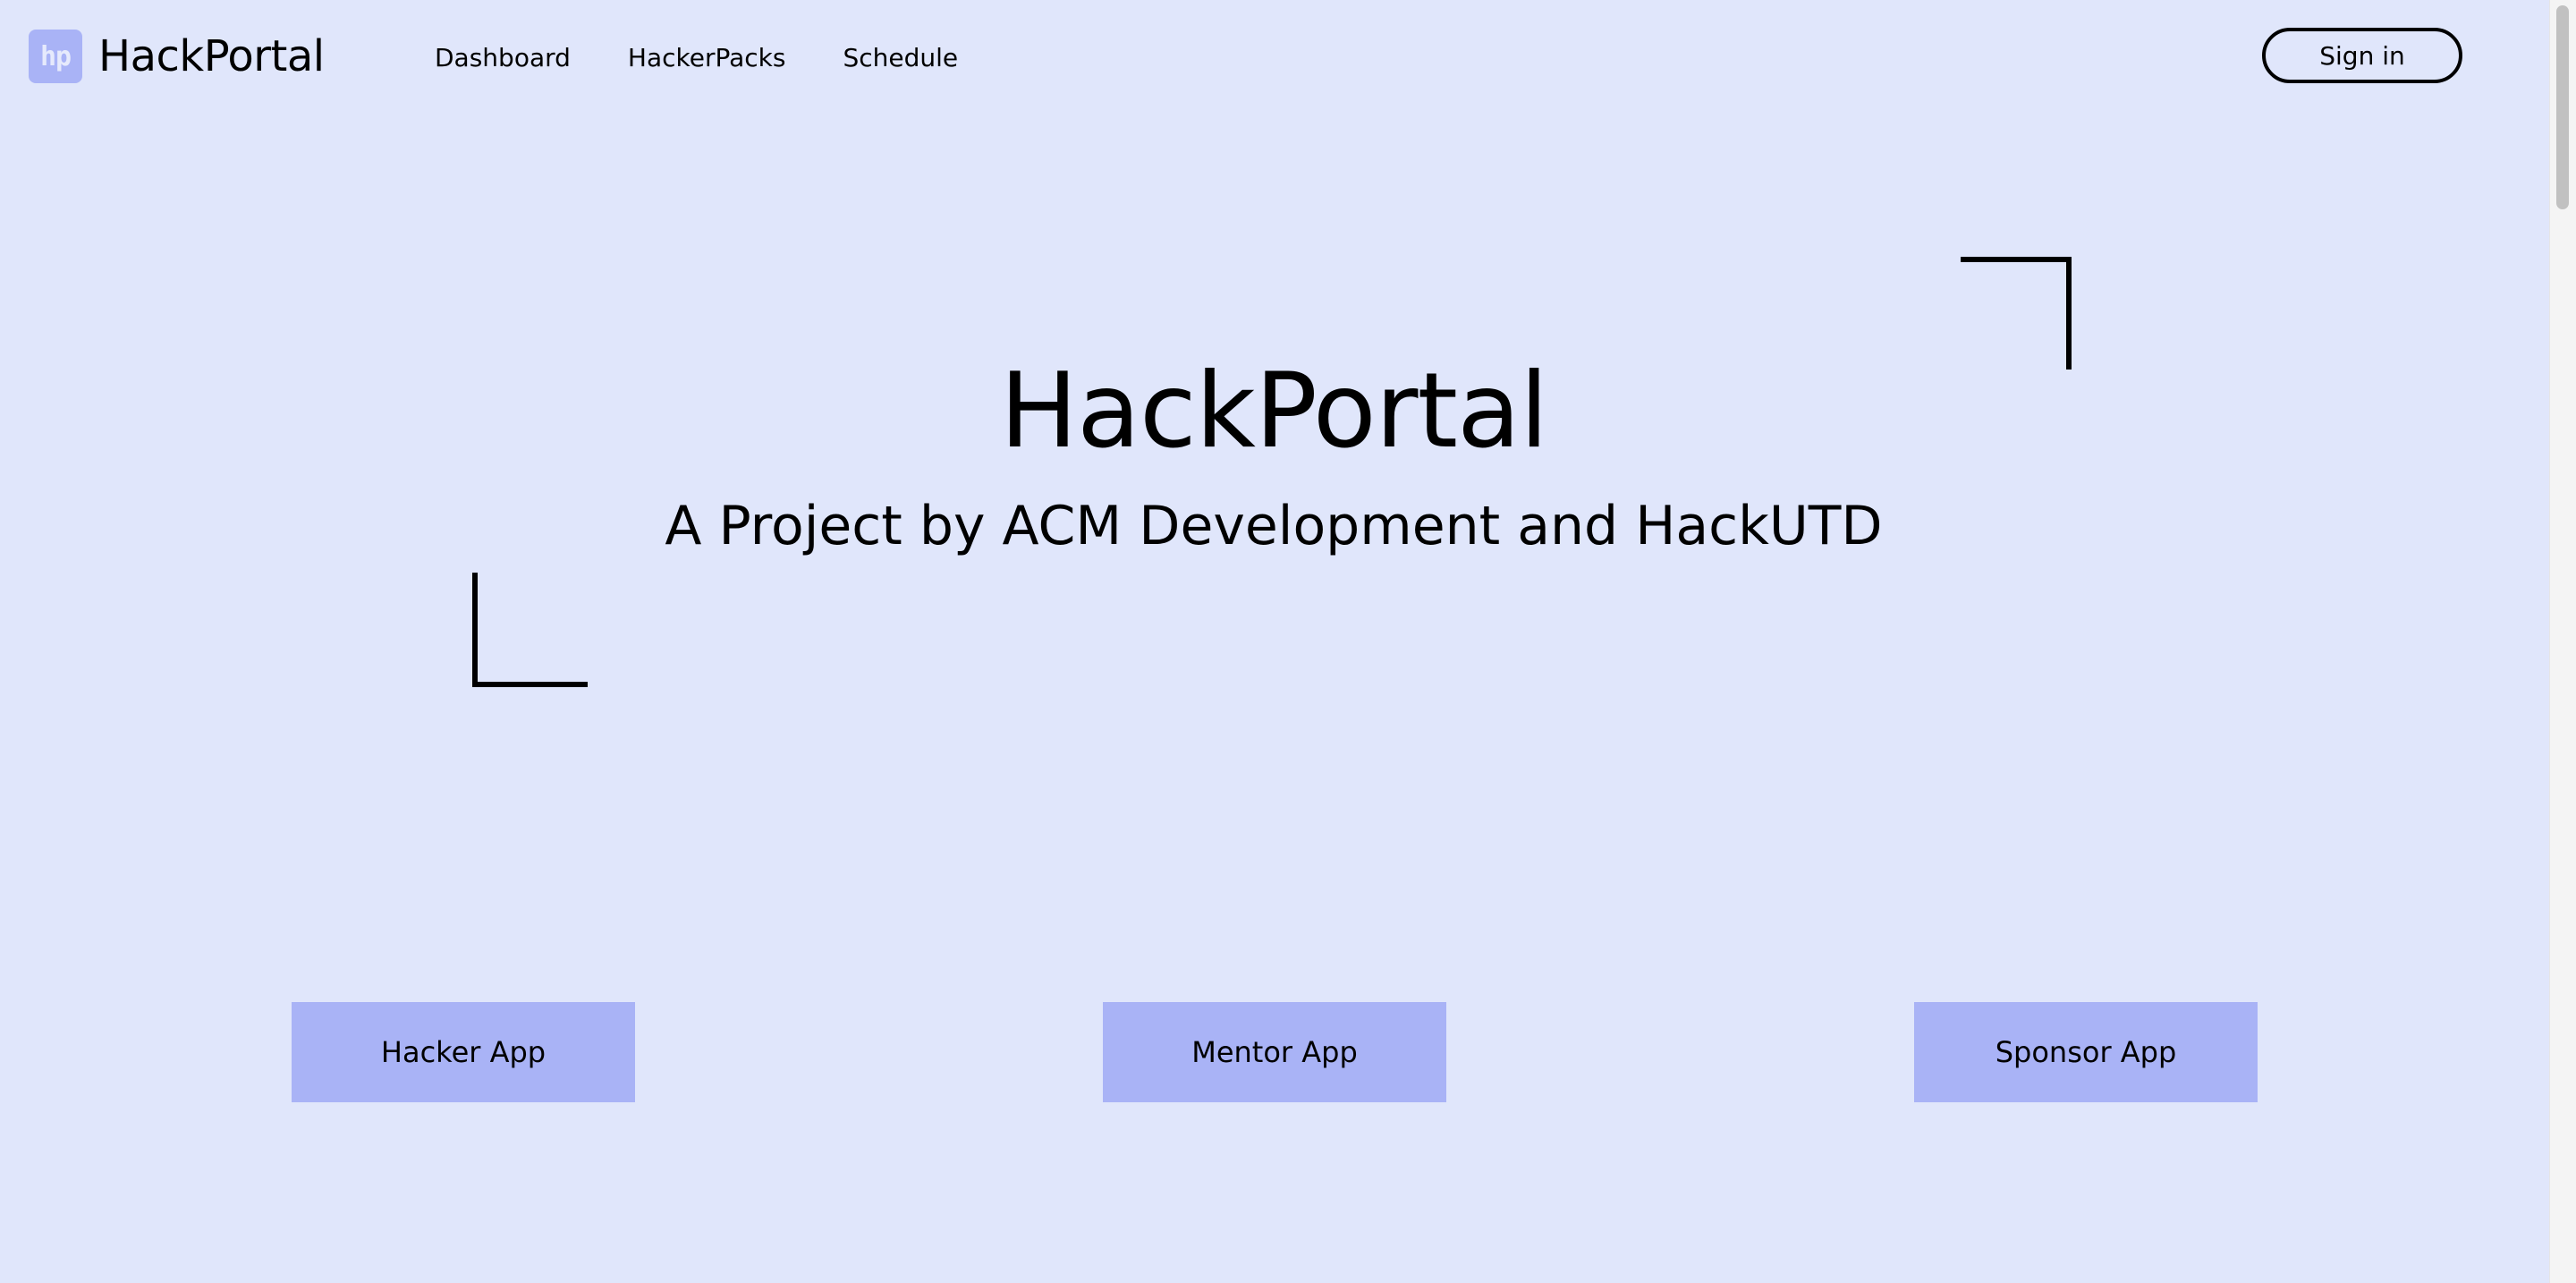 The height and width of the screenshot is (1283, 2576). What do you see at coordinates (211, 56) in the screenshot?
I see `brand-name: HackPortal` at bounding box center [211, 56].